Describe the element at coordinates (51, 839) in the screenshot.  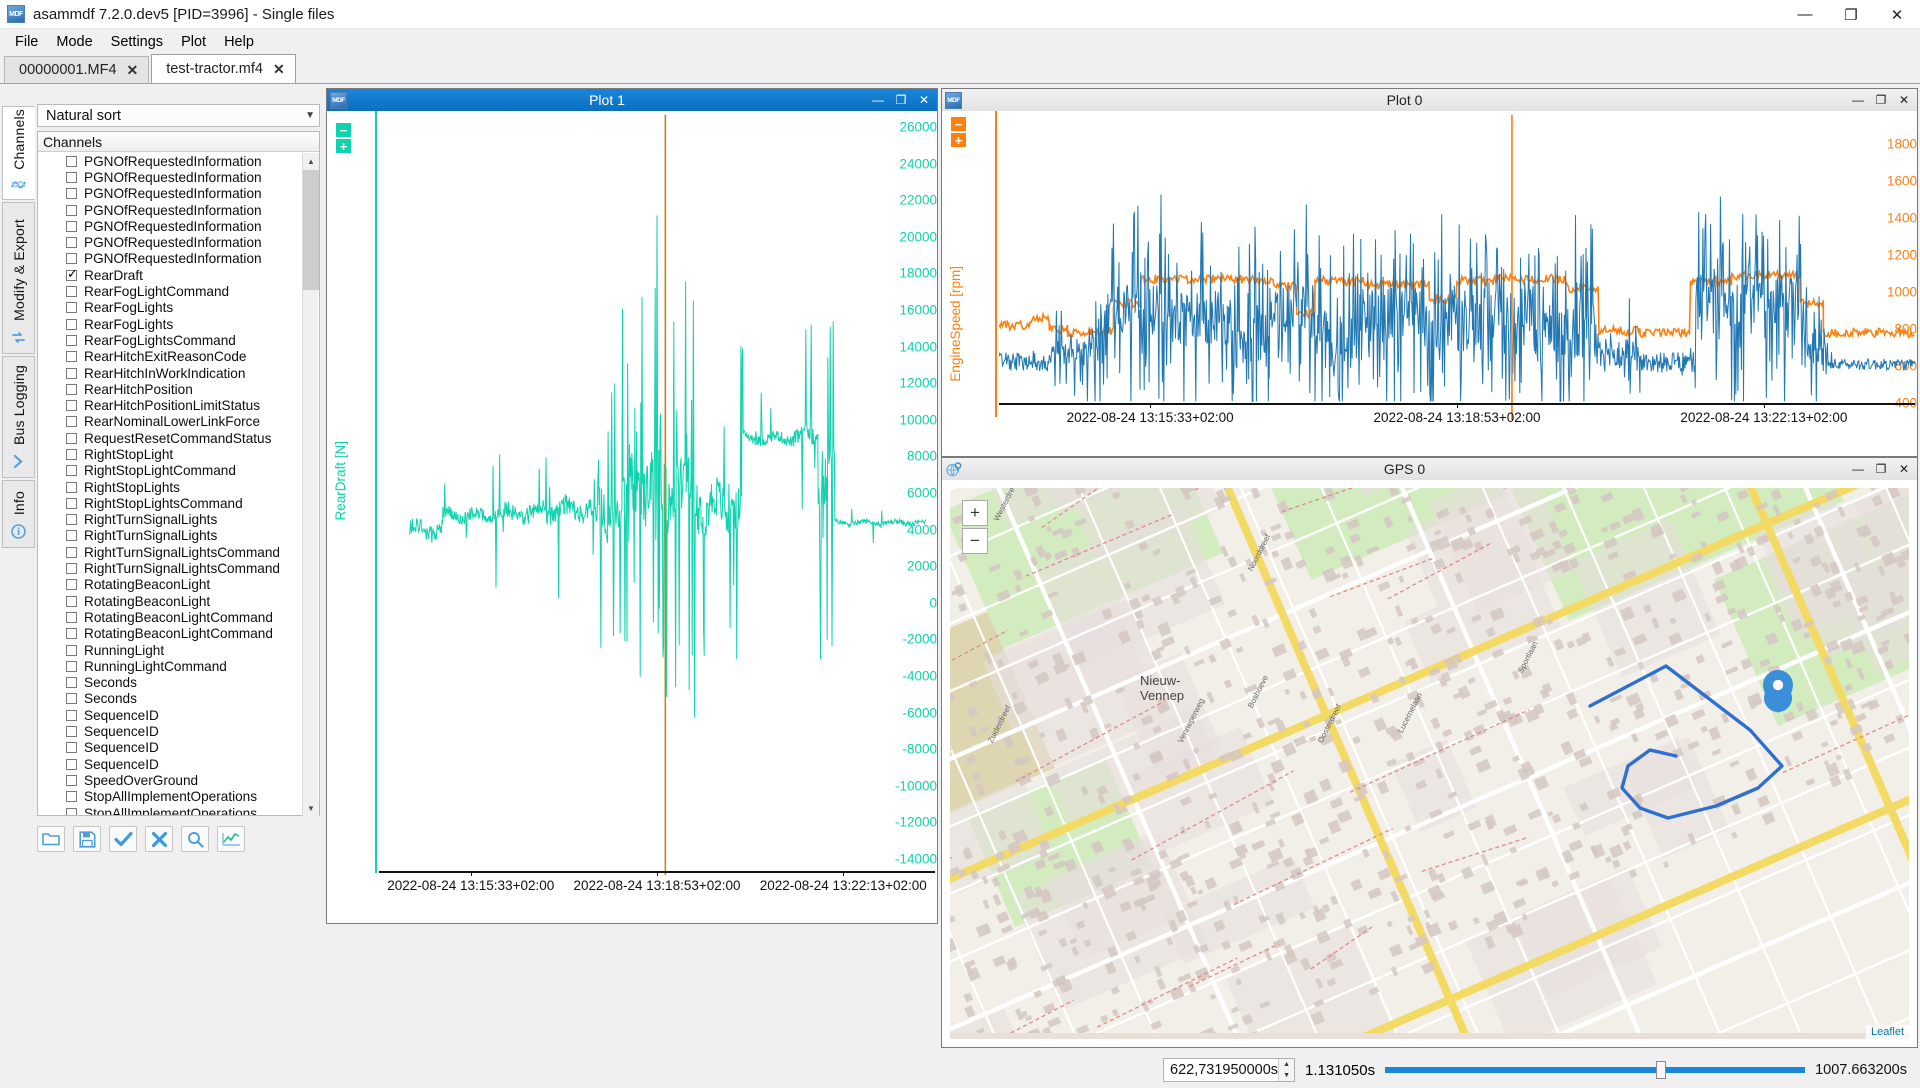
I see `open-folder-button` at that location.